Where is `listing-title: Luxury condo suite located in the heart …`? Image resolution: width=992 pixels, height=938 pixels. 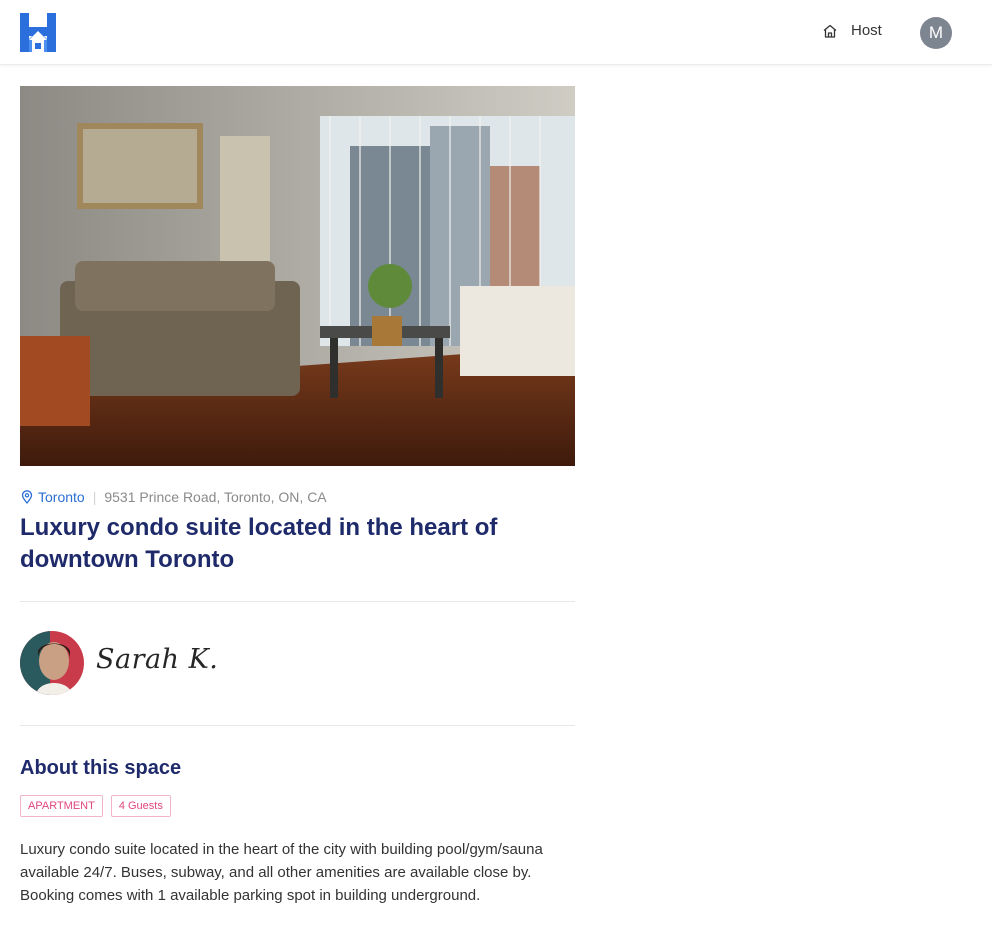
listing-title: Luxury condo suite located in the heart … is located at coordinates (259, 543).